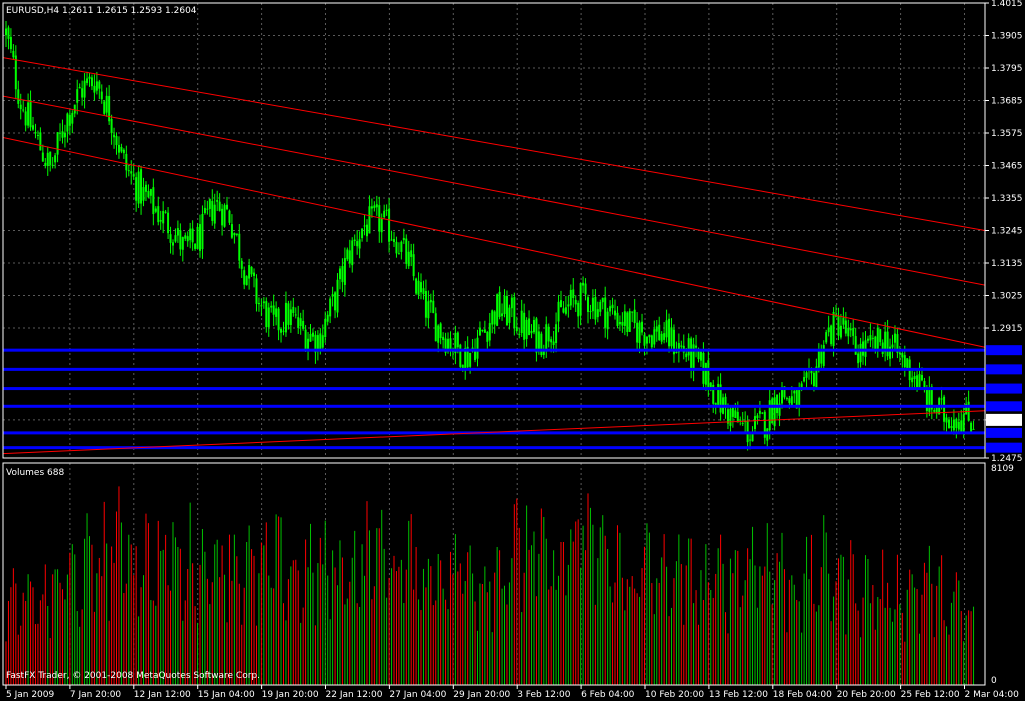 This screenshot has height=701, width=1025. I want to click on price-tick-label: 1.3575, so click(1007, 134).